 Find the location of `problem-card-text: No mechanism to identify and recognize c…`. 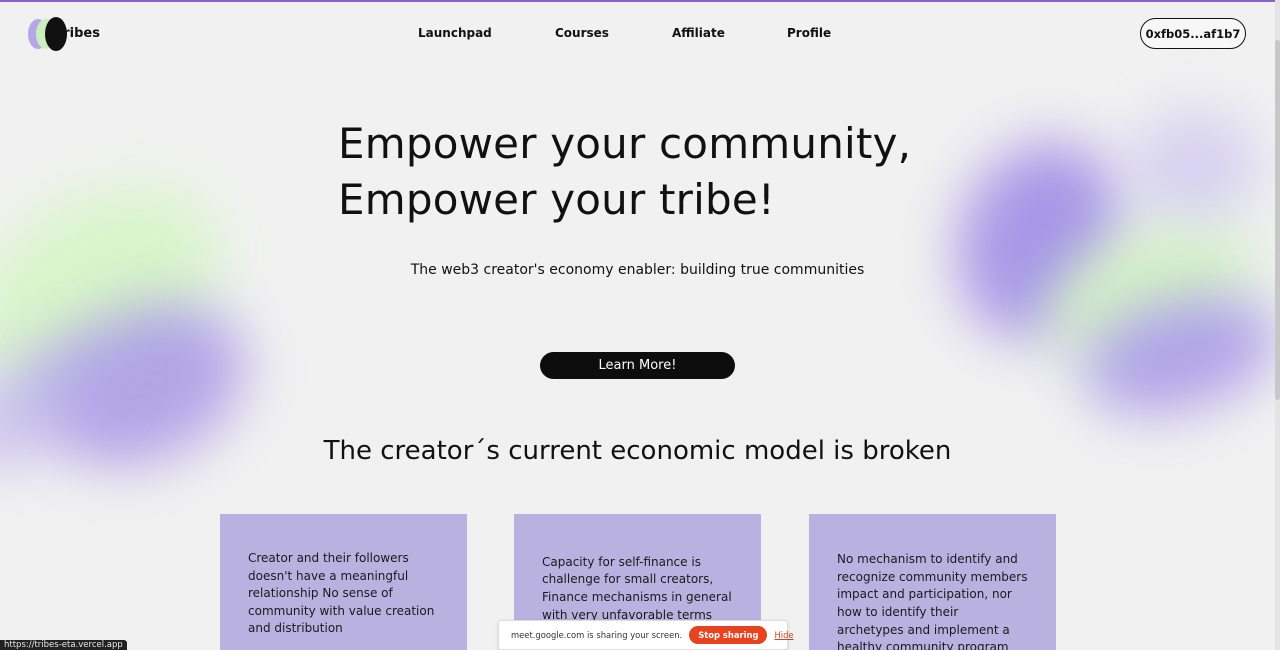

problem-card-text: No mechanism to identify and recognize c… is located at coordinates (932, 601).